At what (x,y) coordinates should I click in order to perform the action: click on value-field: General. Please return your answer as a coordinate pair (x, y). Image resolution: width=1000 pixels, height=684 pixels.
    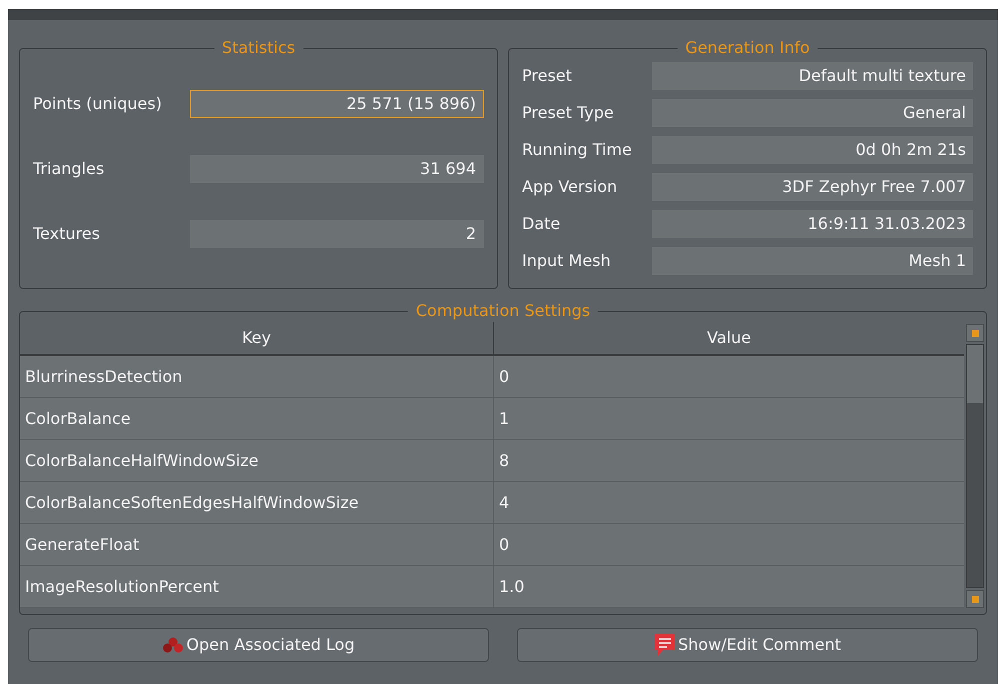
    Looking at the image, I should click on (812, 113).